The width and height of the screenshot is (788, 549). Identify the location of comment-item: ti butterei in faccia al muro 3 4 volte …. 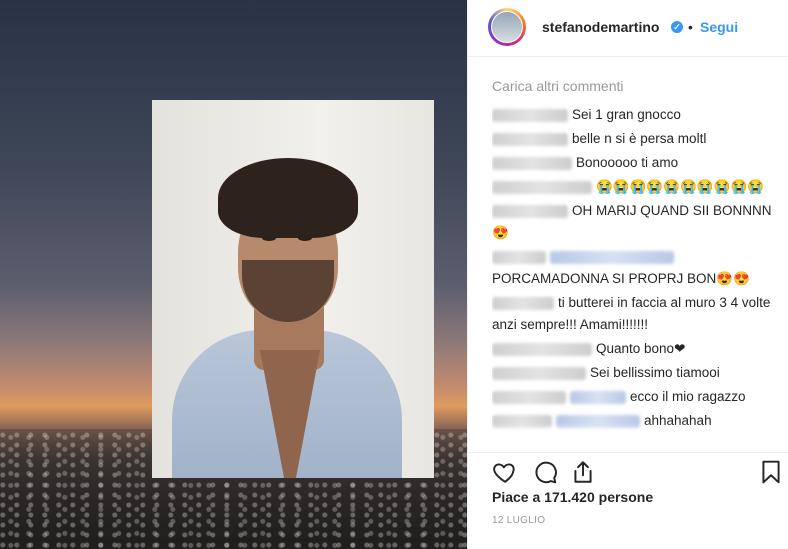
(638, 314).